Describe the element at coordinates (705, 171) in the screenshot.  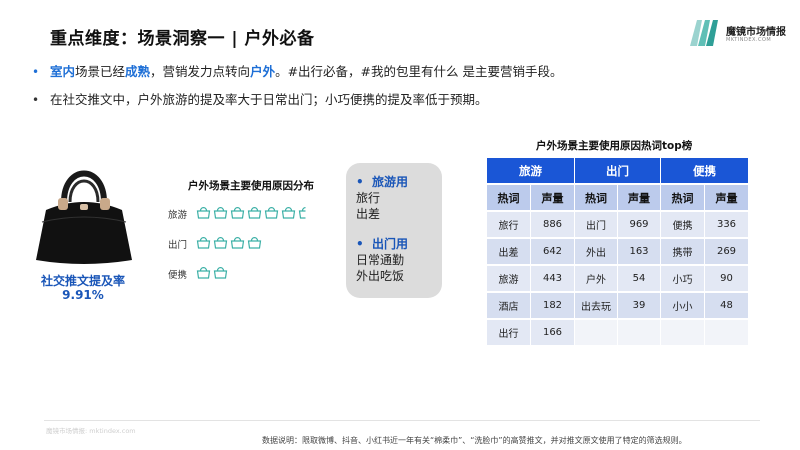
I see `group-header-cell: 便携` at that location.